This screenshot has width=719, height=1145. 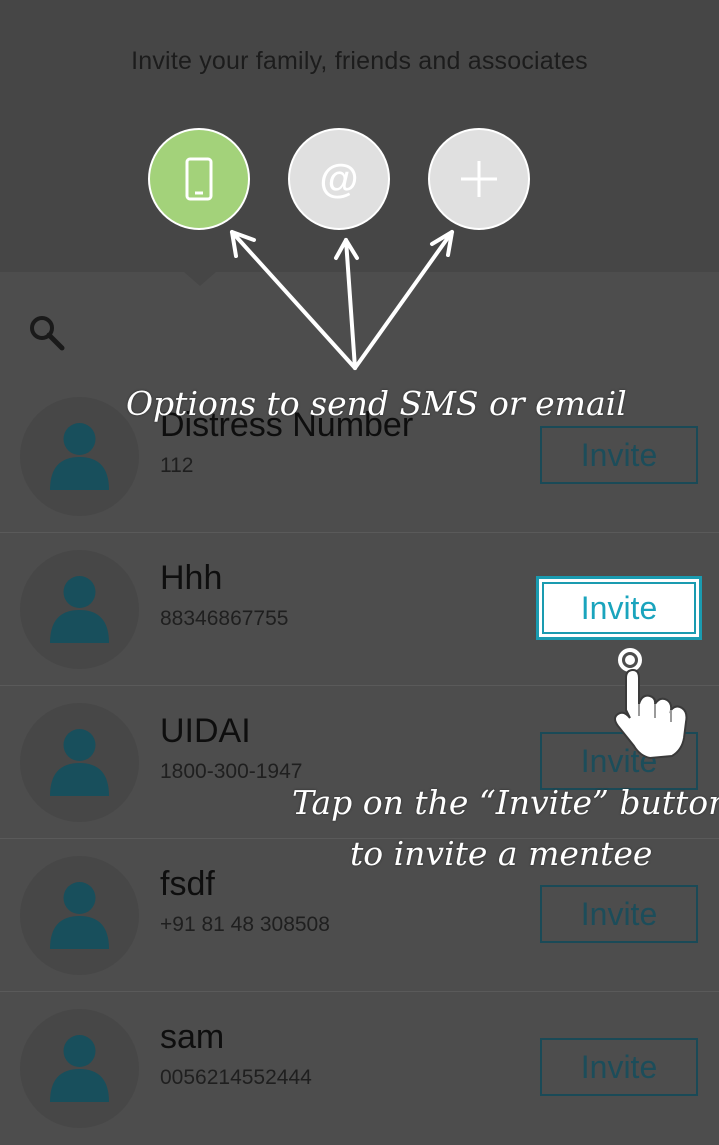 What do you see at coordinates (359, 1068) in the screenshot?
I see `contact-row: sam 0056214552444 Invite` at bounding box center [359, 1068].